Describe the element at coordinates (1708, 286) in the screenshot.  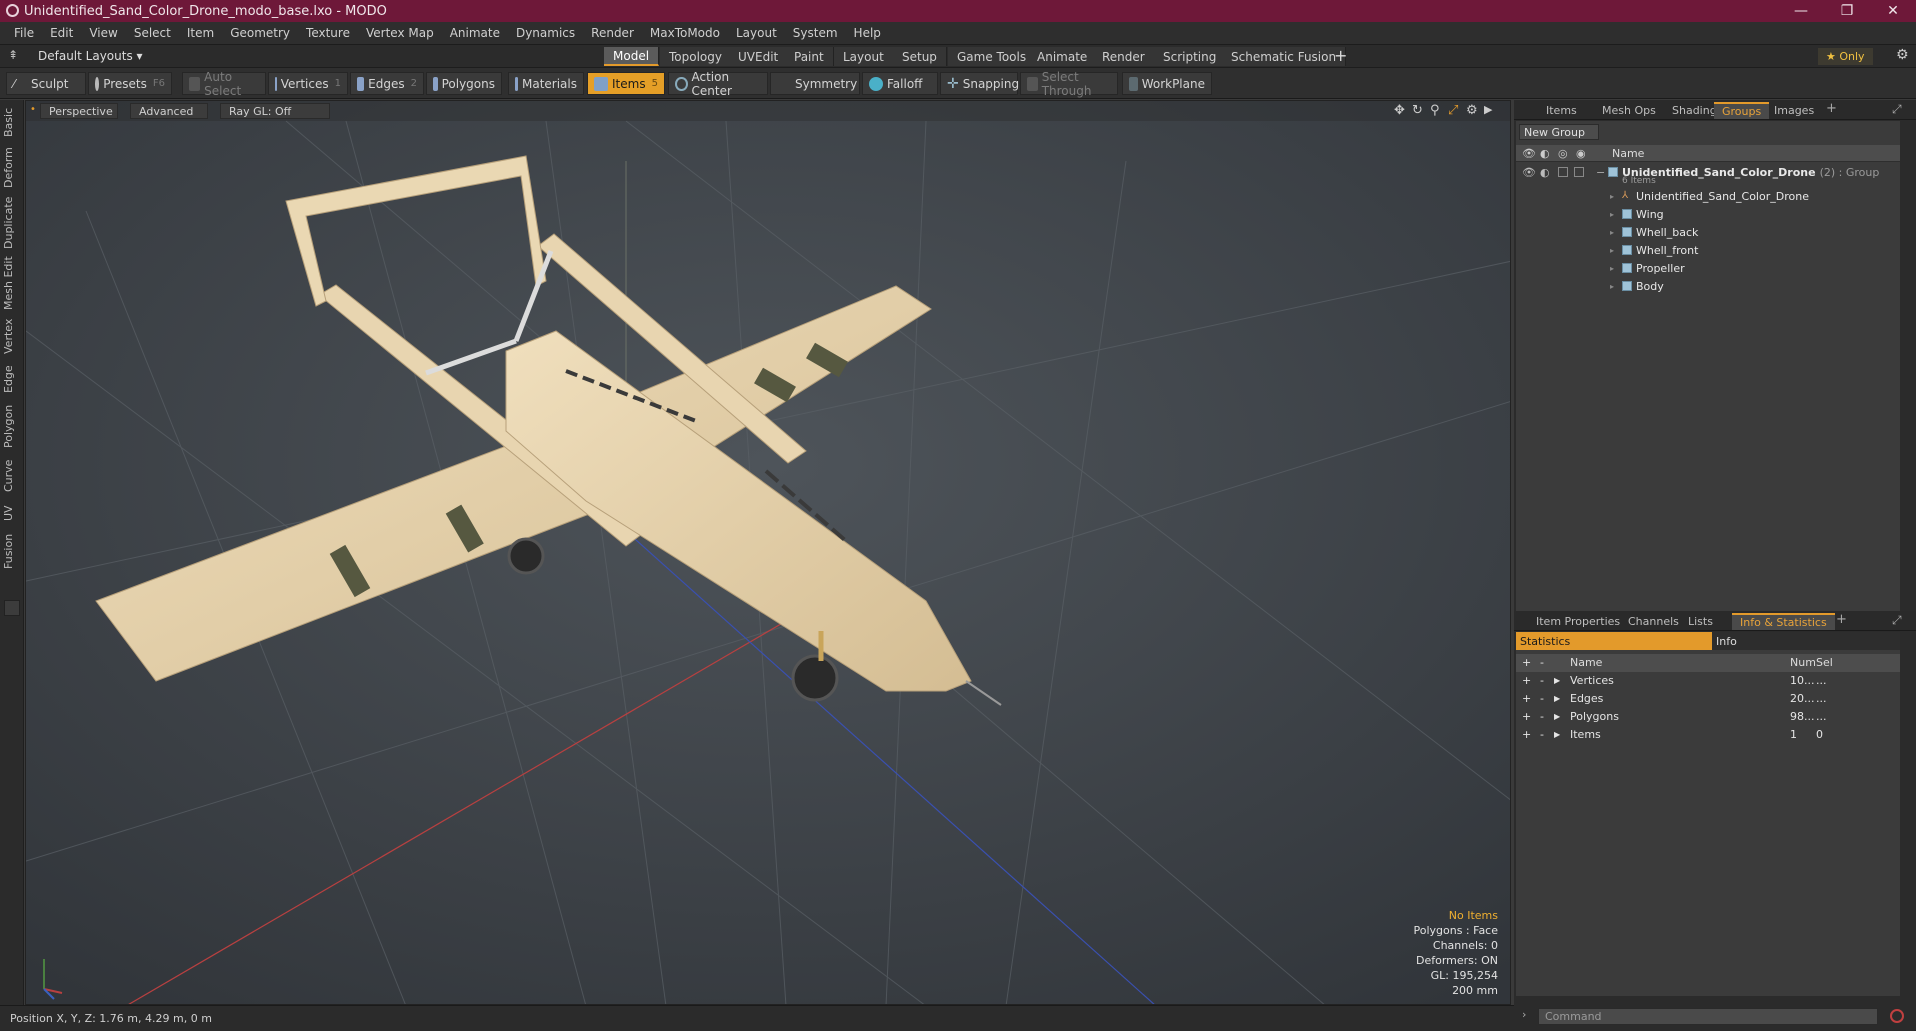
I see `tree-item: ▸ Body` at that location.